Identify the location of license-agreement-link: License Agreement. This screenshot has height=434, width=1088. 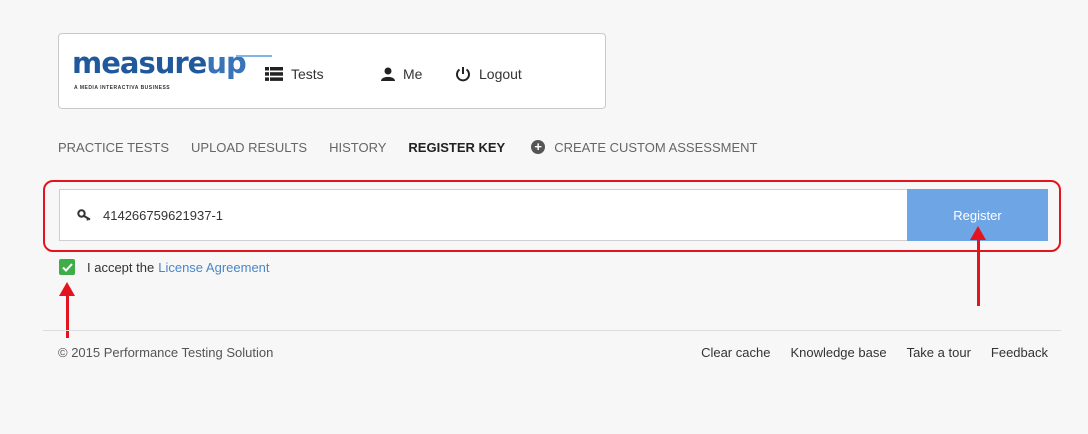
(213, 267).